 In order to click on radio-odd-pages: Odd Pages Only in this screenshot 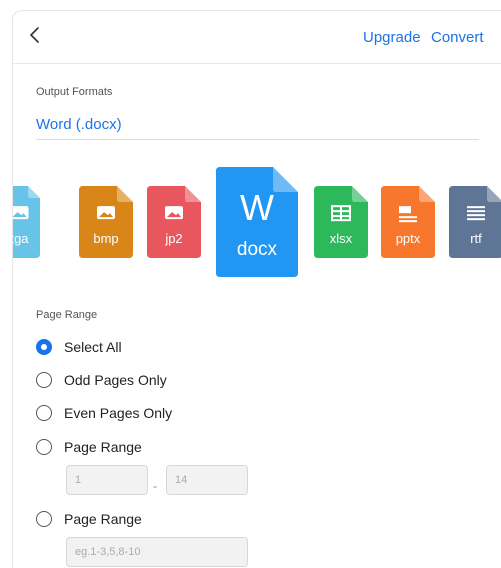, I will do `click(101, 380)`.